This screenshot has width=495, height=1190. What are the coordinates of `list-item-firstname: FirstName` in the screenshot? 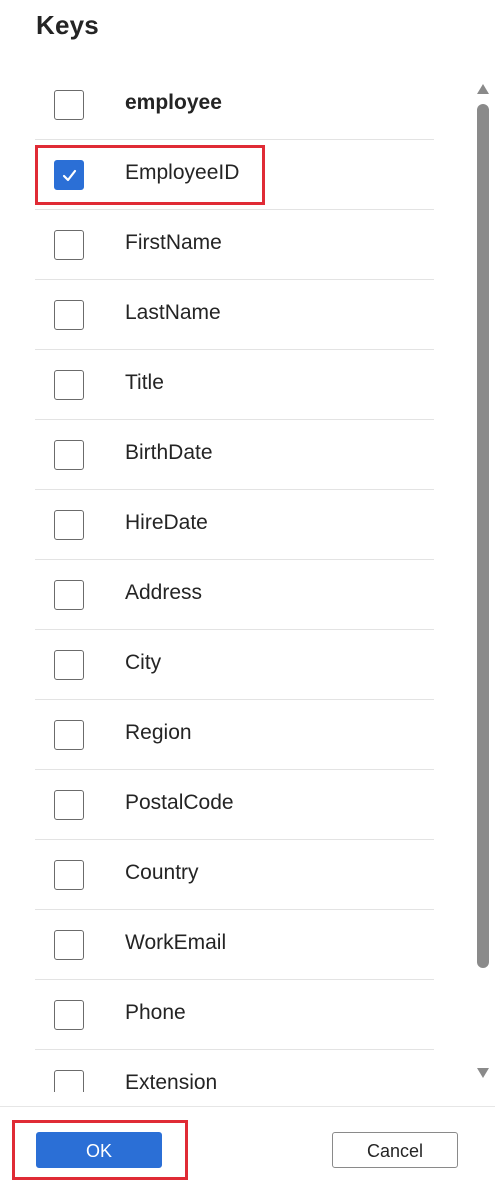 It's located at (234, 245).